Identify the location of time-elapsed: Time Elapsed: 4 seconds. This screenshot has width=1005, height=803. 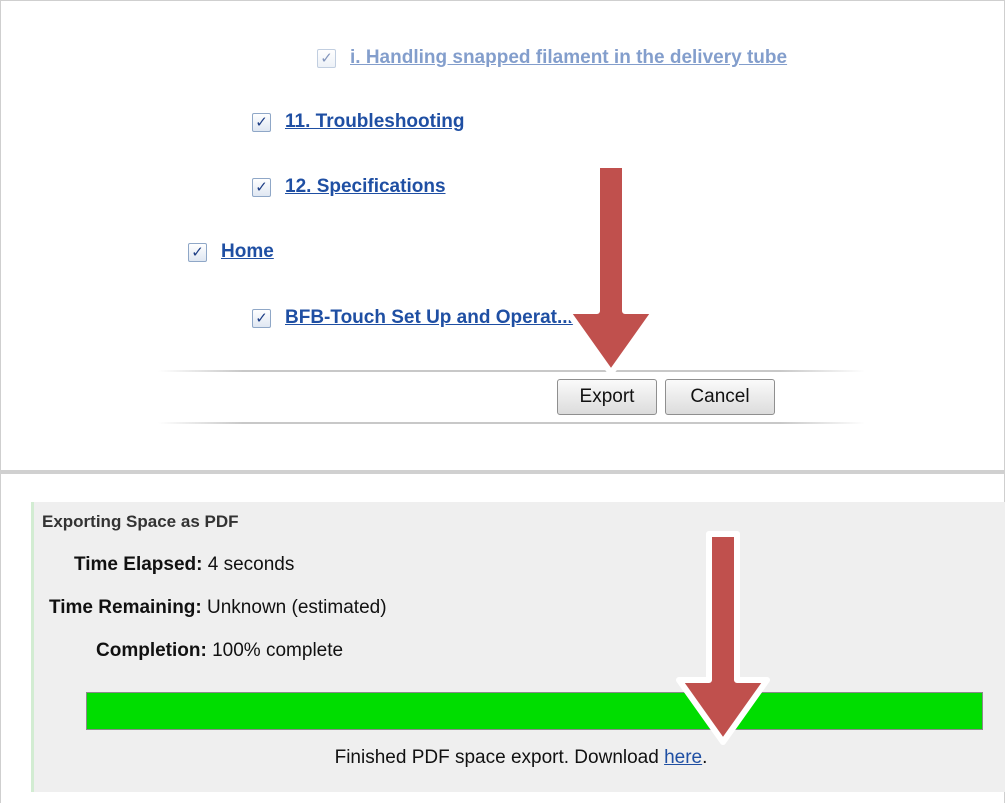
(184, 565).